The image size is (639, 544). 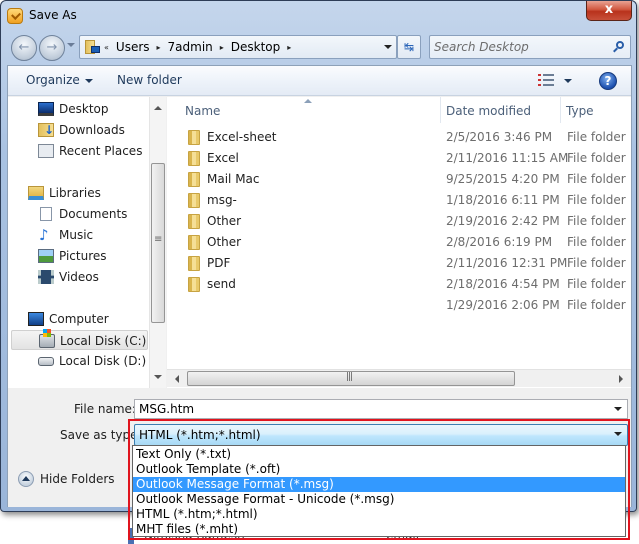 What do you see at coordinates (78, 361) in the screenshot?
I see `sidebar-item-local-disk-d: Local Disk (D:)` at bounding box center [78, 361].